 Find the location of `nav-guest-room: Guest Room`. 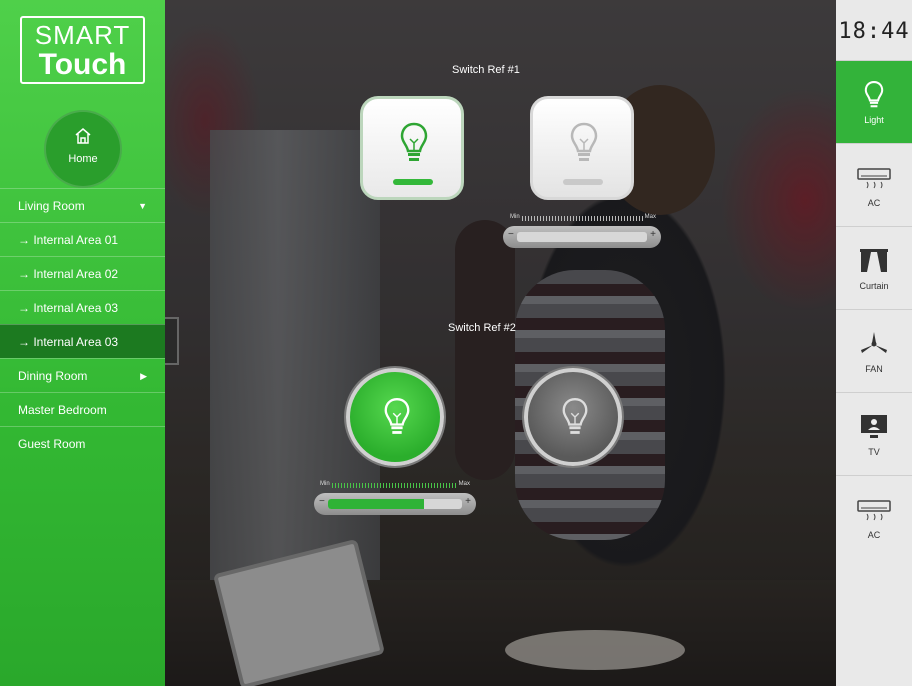

nav-guest-room: Guest Room is located at coordinates (82, 443).